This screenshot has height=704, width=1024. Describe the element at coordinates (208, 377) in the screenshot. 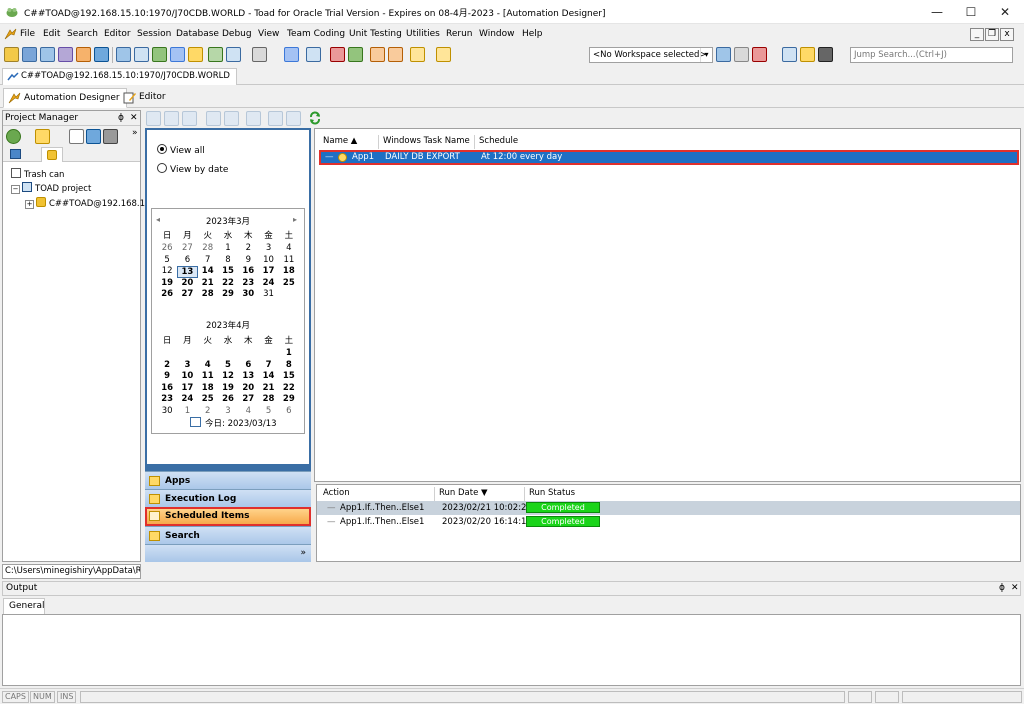

I see `calendar-day: 11` at that location.